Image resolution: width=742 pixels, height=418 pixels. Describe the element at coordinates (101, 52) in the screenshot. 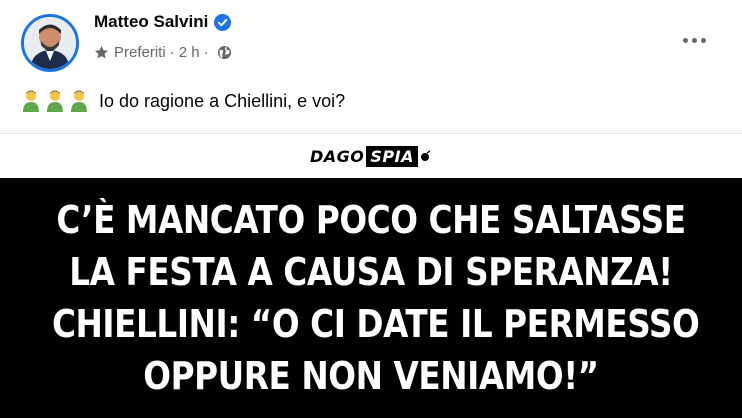

I see `star-icon` at that location.